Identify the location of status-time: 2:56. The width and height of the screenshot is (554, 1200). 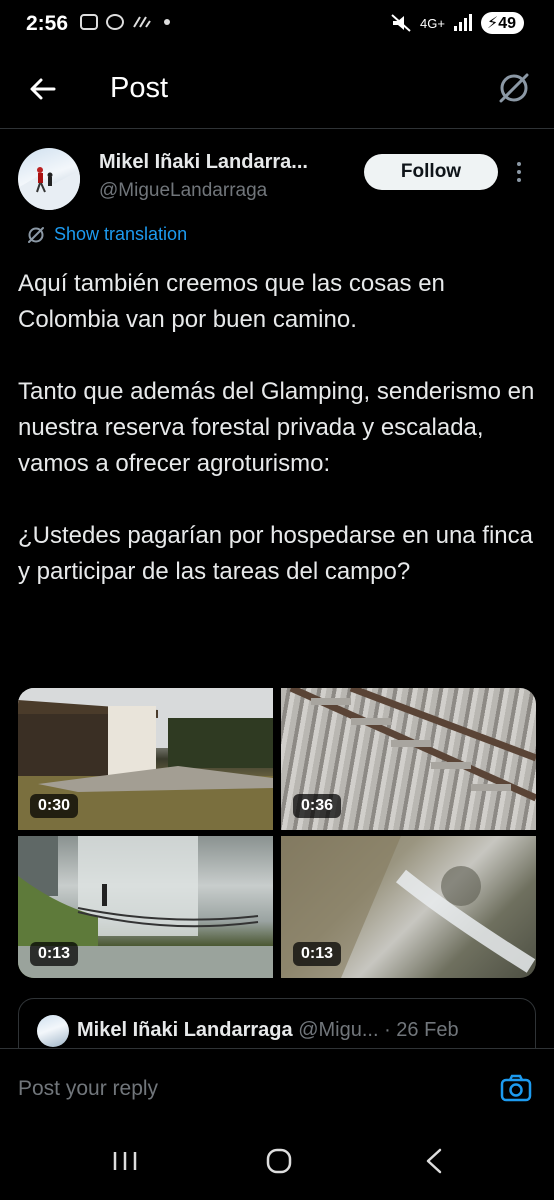
(47, 23).